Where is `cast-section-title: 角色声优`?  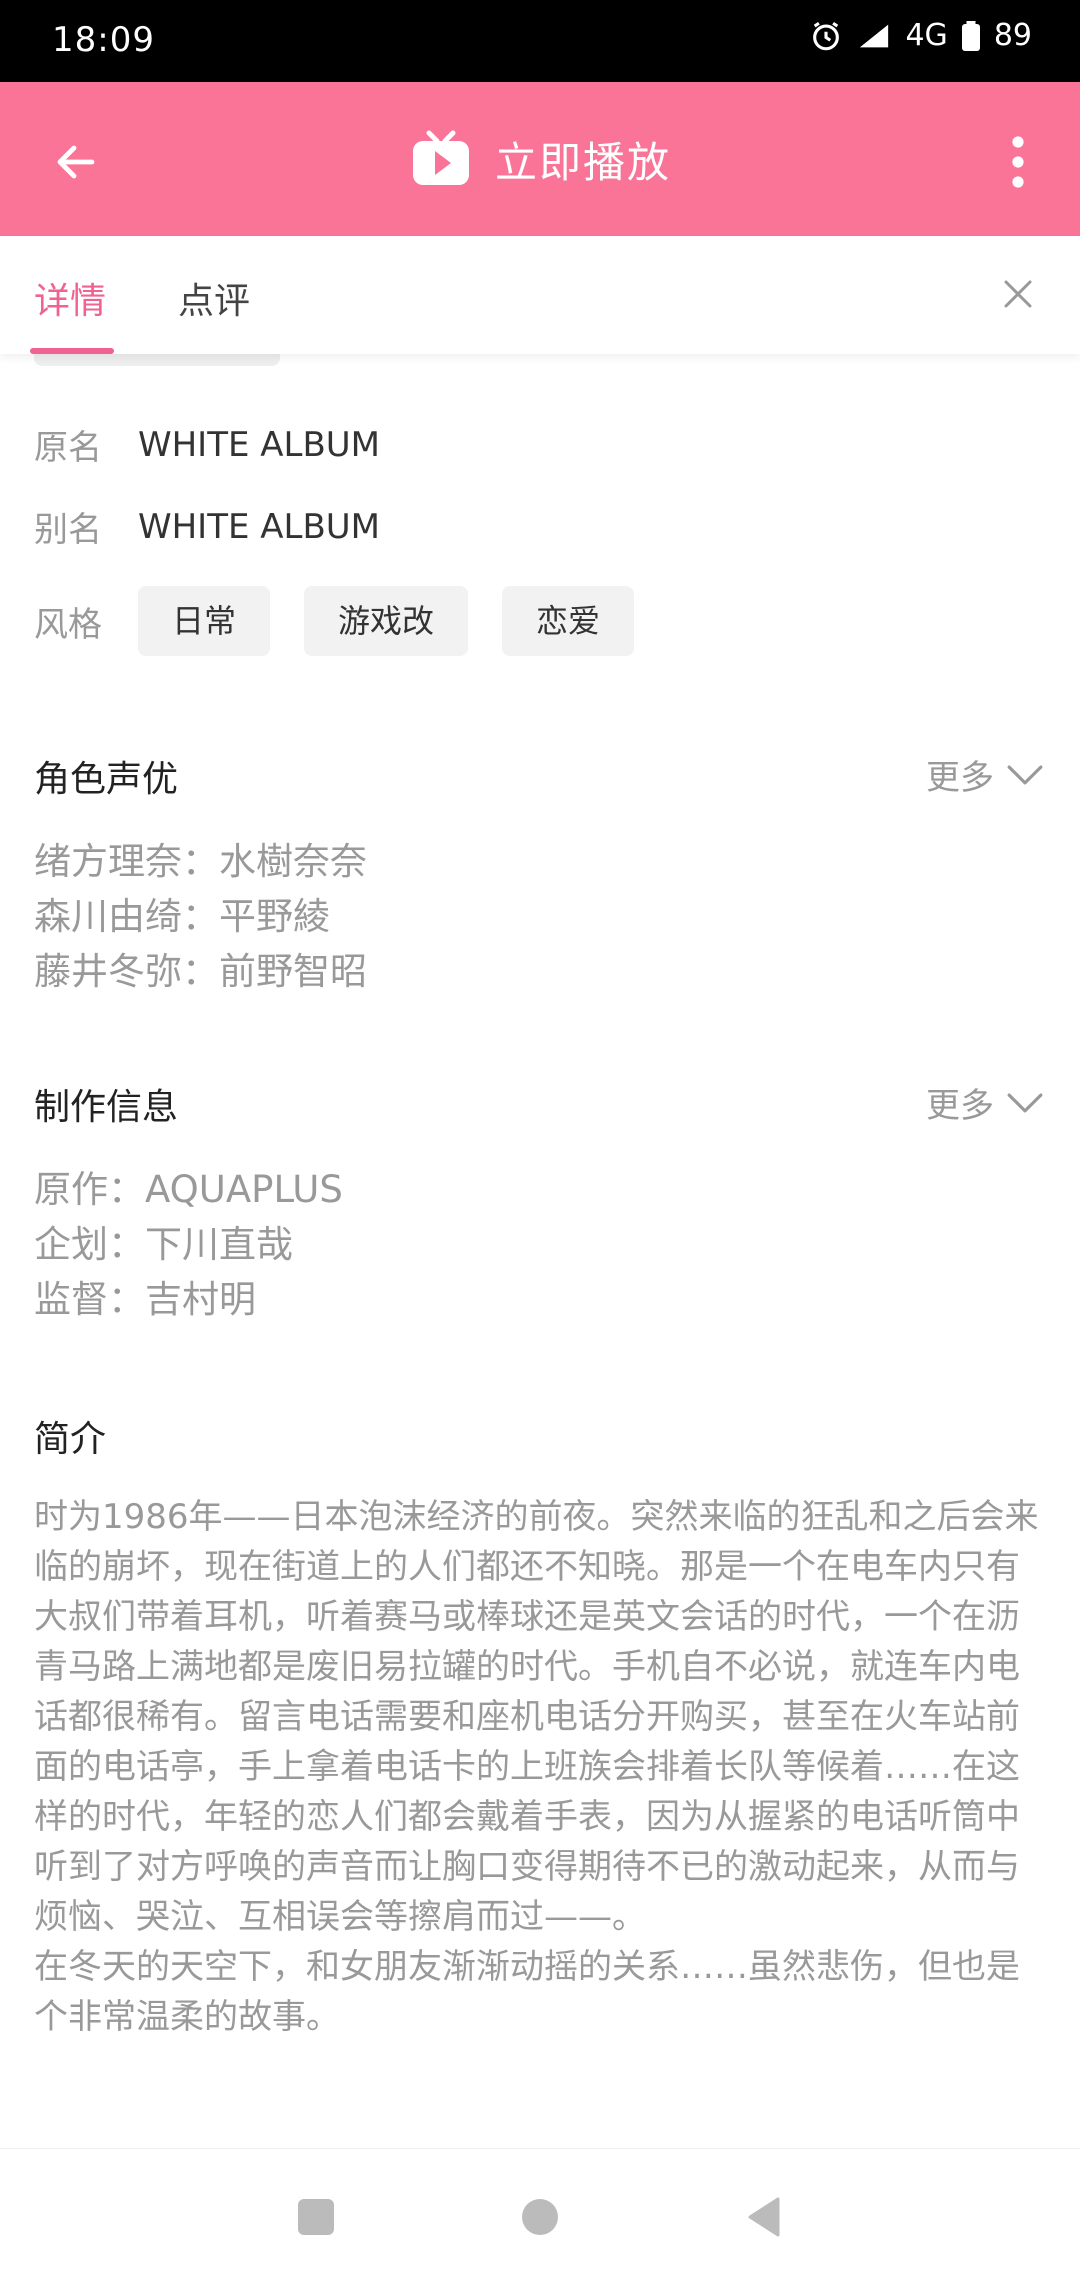
cast-section-title: 角色声优 is located at coordinates (106, 779).